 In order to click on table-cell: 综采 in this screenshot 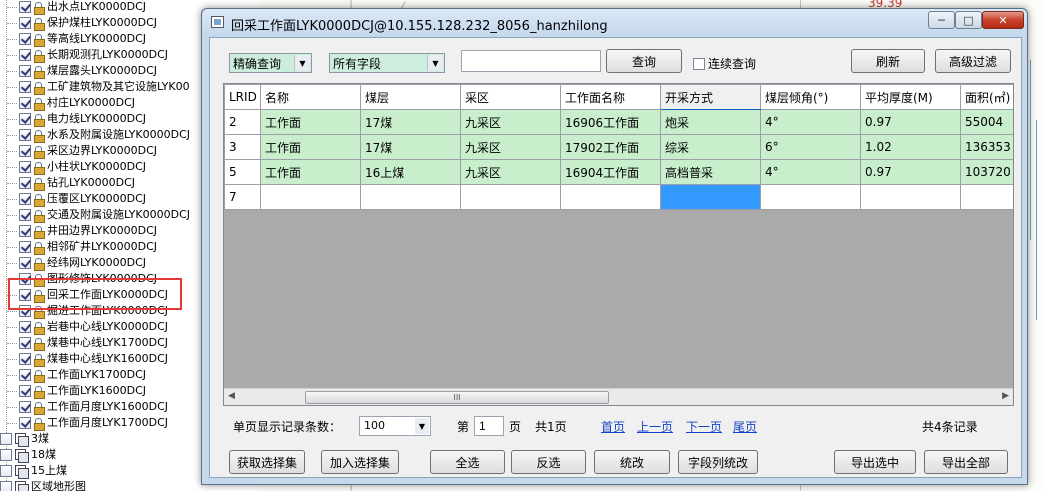, I will do `click(710, 147)`.